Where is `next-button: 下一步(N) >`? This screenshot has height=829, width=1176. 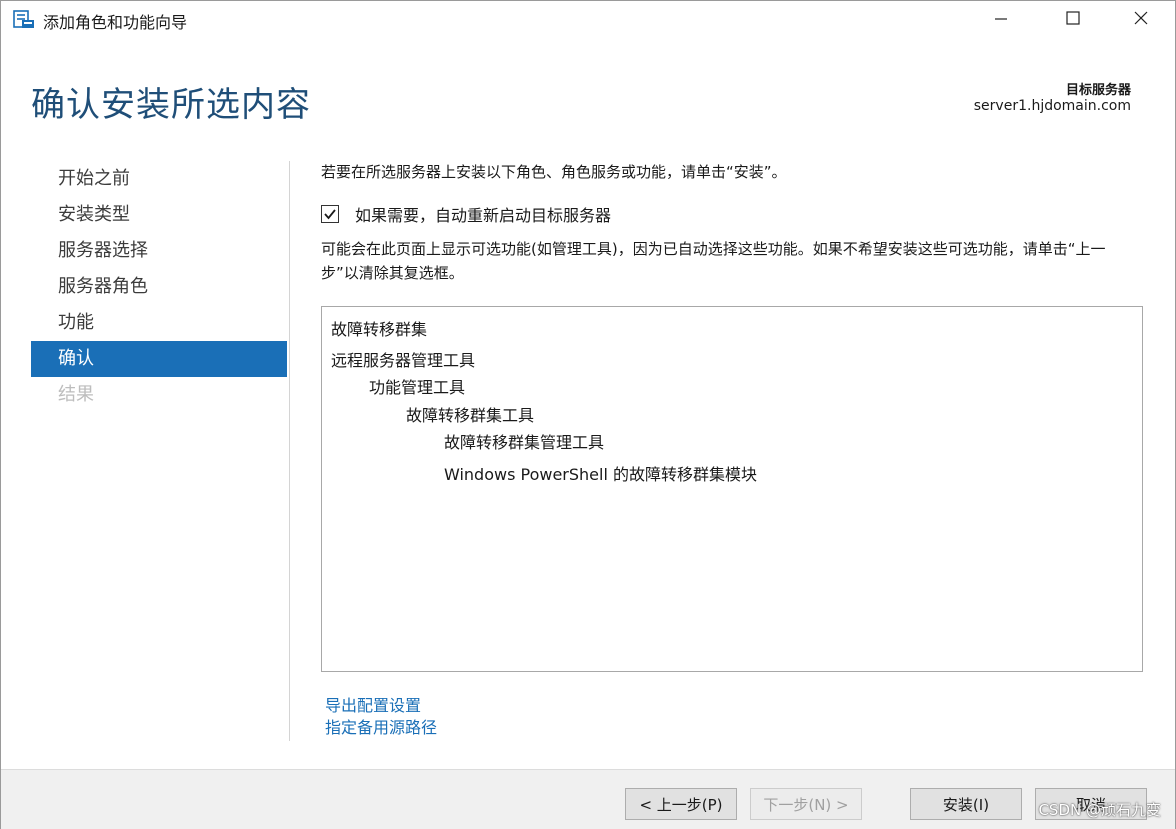 next-button: 下一步(N) > is located at coordinates (806, 804).